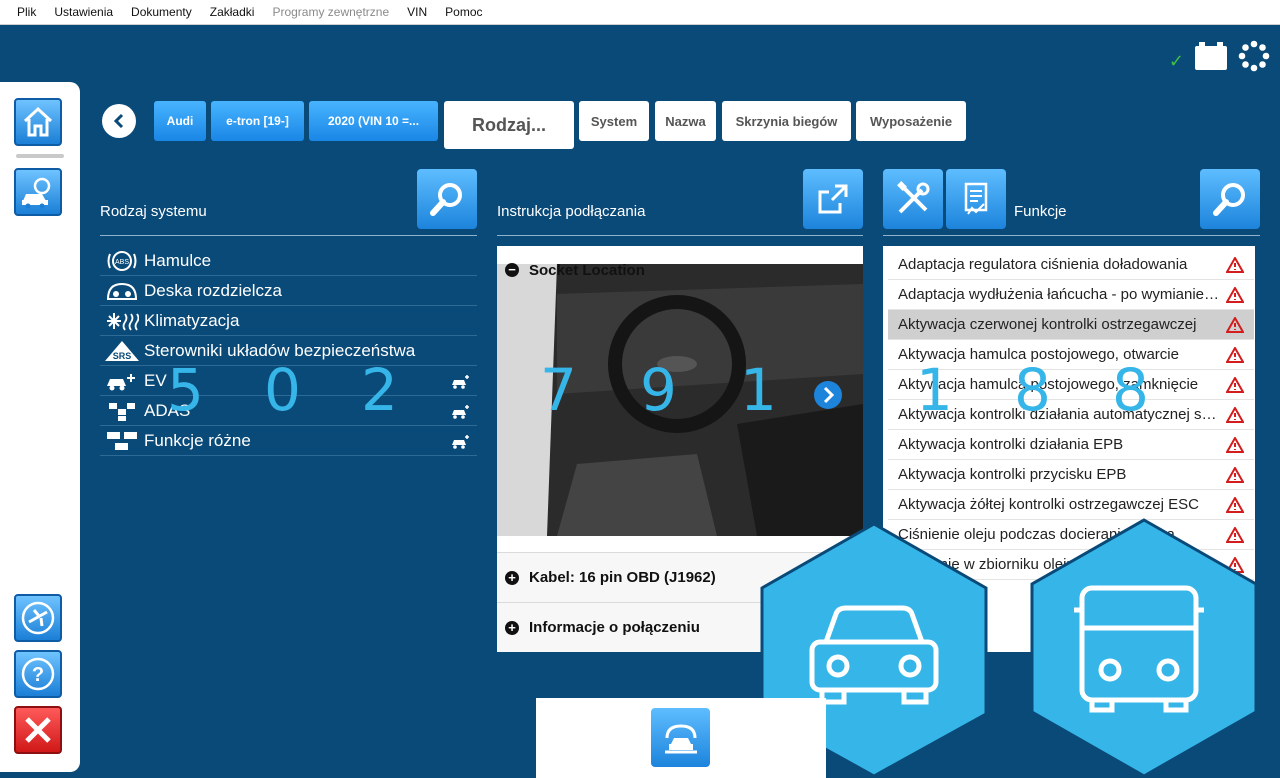 The image size is (1280, 778). I want to click on crumb-system: System, so click(614, 121).